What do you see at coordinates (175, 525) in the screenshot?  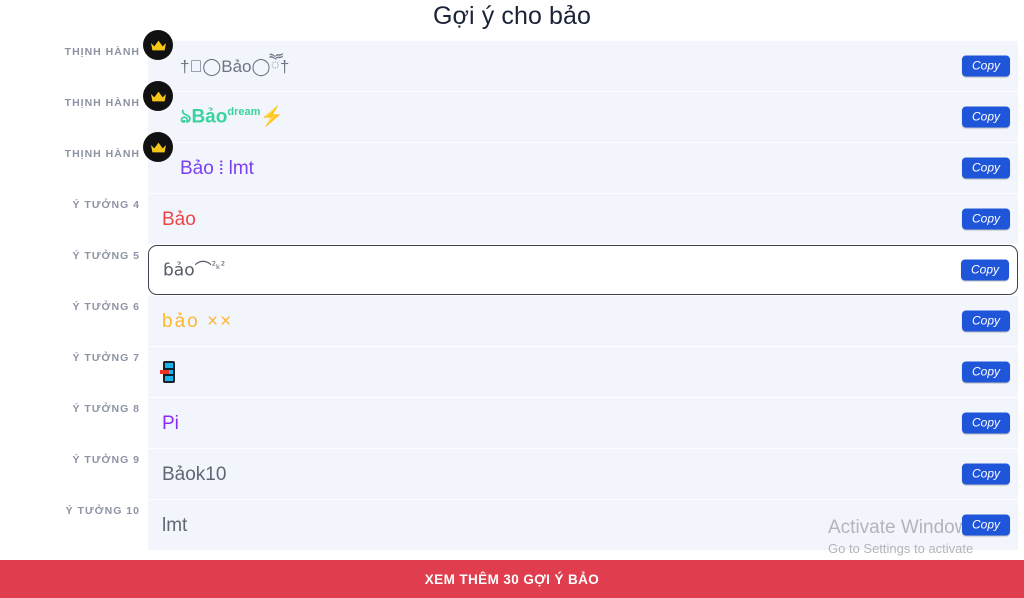 I see `suggestion-name-text: lmt` at bounding box center [175, 525].